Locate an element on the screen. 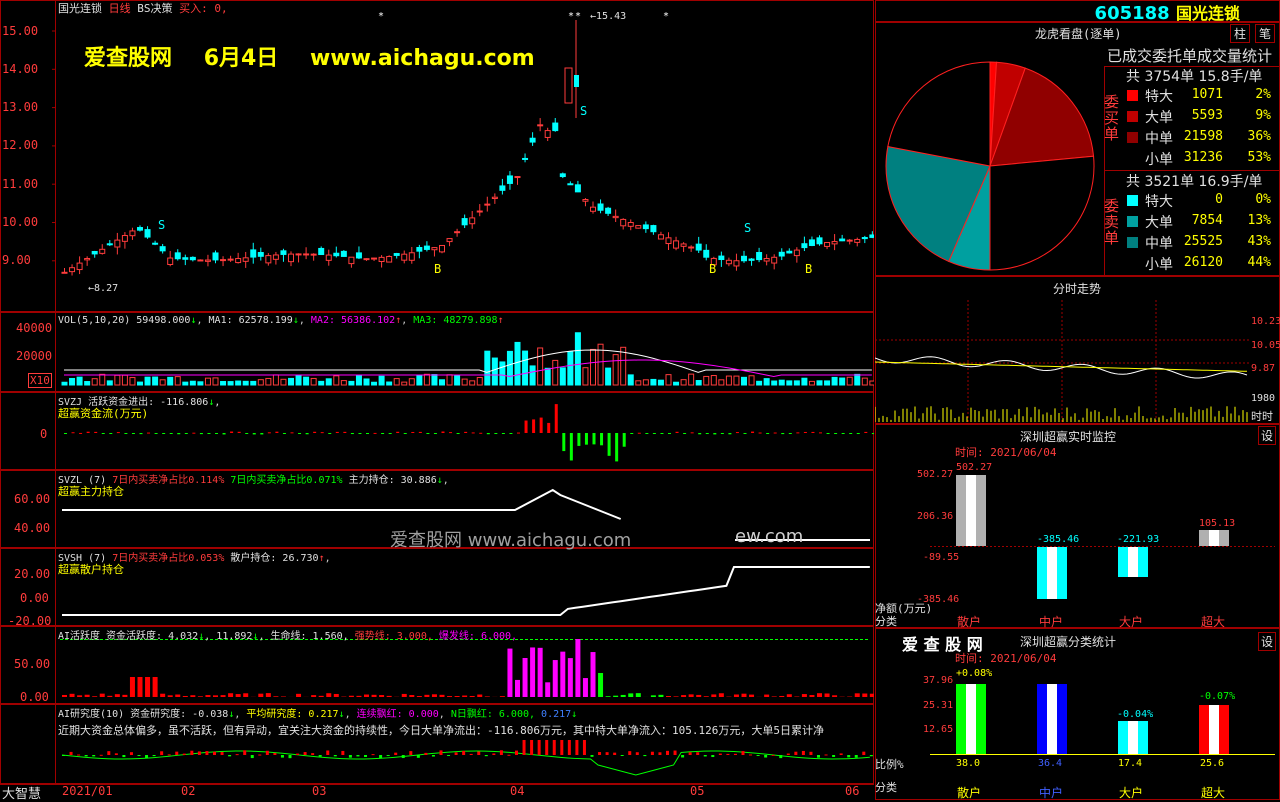  price-tick: 10.00 is located at coordinates (20, 222).